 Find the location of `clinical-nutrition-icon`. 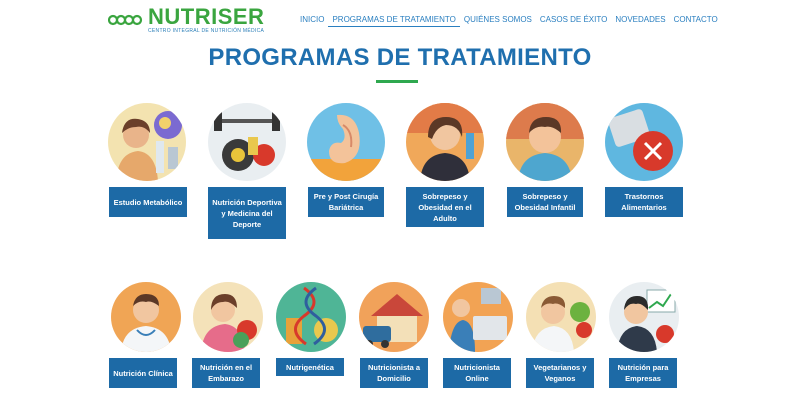

clinical-nutrition-icon is located at coordinates (146, 317).